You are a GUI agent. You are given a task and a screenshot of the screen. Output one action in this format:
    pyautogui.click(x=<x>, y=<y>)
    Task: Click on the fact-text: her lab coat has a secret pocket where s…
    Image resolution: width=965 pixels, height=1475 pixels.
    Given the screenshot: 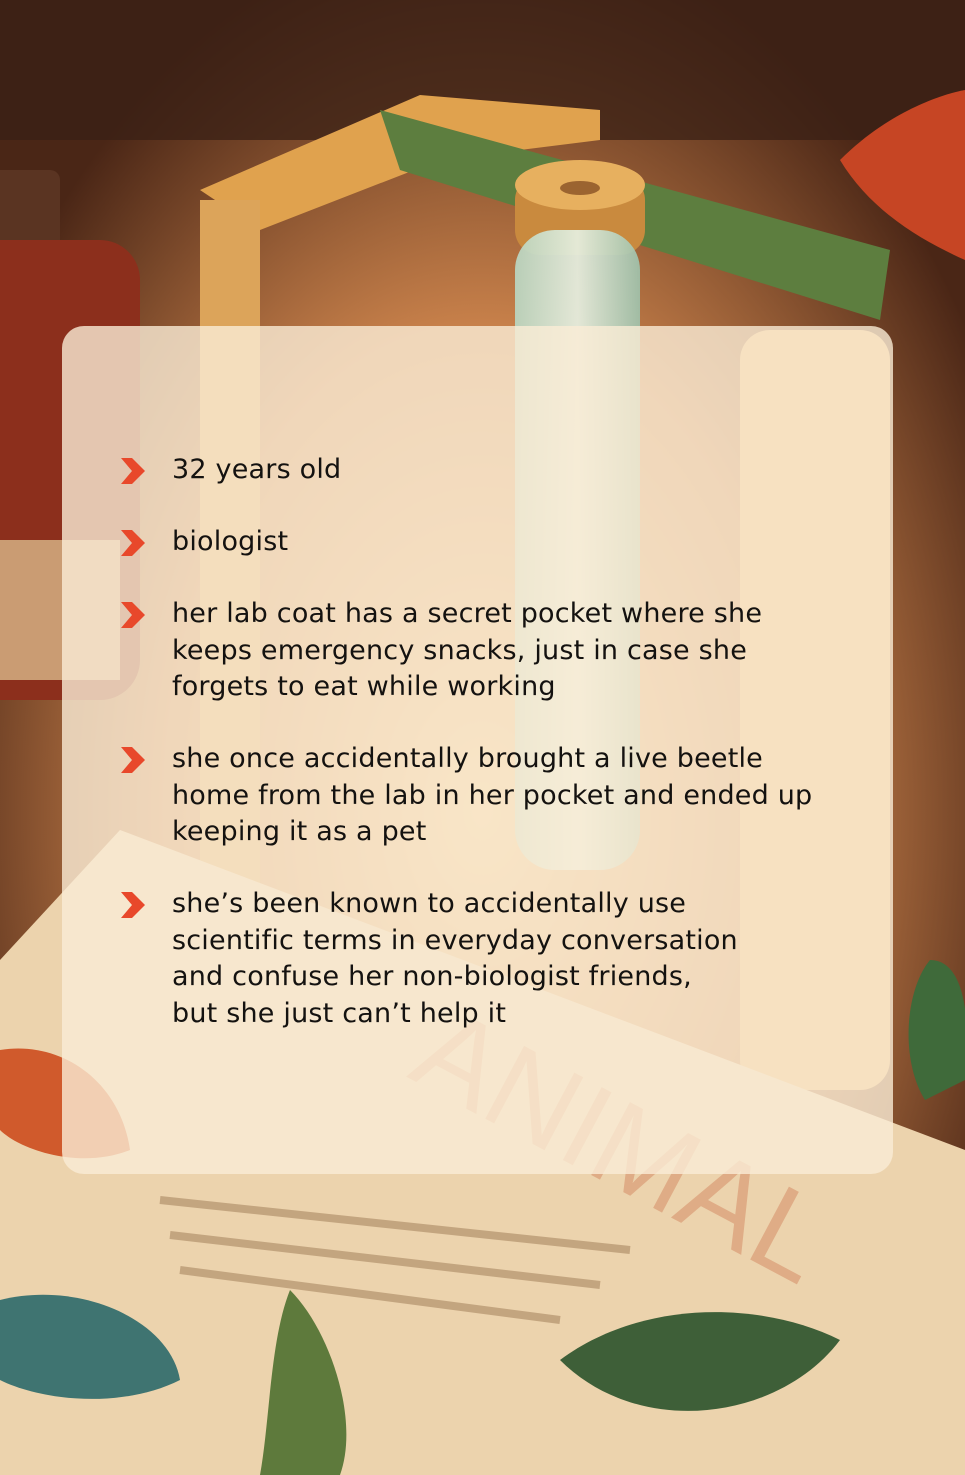 What is the action you would take?
    pyautogui.click(x=467, y=650)
    